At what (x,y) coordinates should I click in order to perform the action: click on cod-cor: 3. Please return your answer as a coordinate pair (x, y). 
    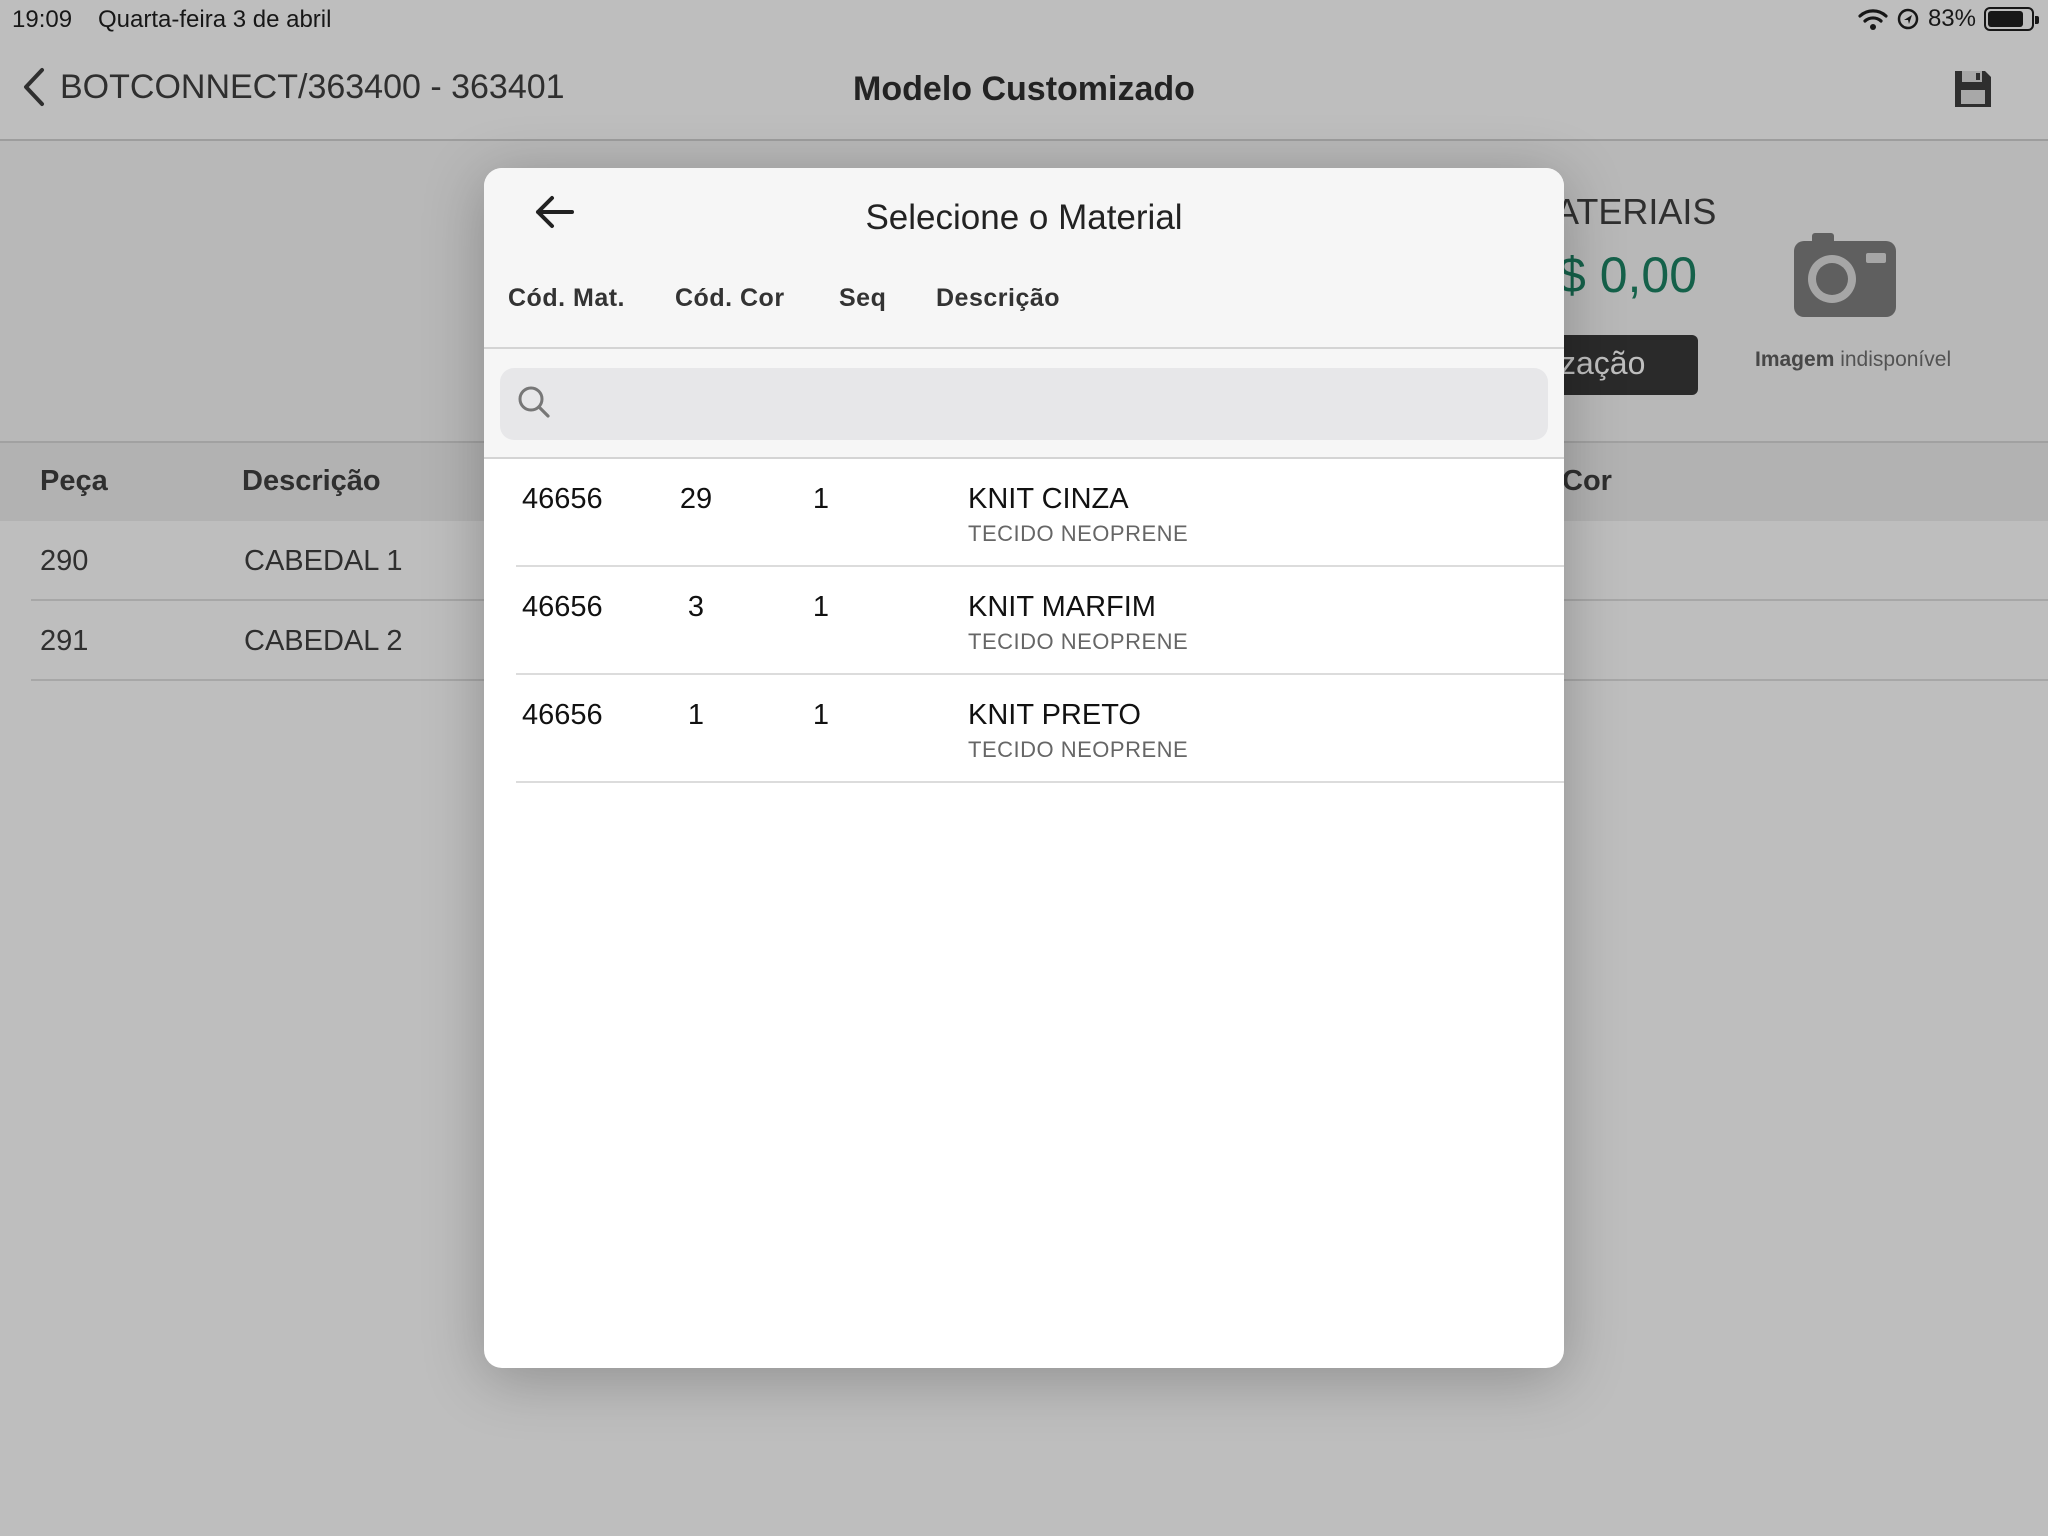
    Looking at the image, I should click on (696, 607).